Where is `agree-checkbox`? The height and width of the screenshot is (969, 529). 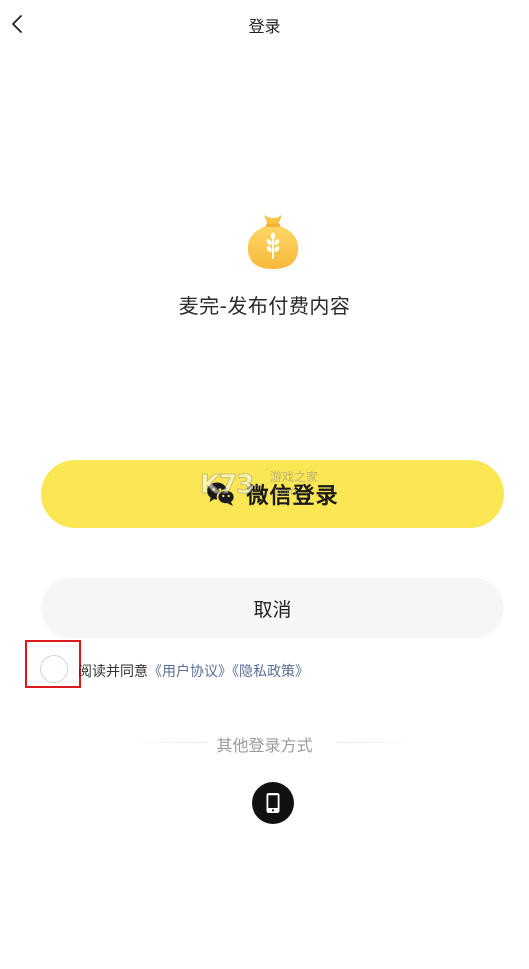
agree-checkbox is located at coordinates (54, 669).